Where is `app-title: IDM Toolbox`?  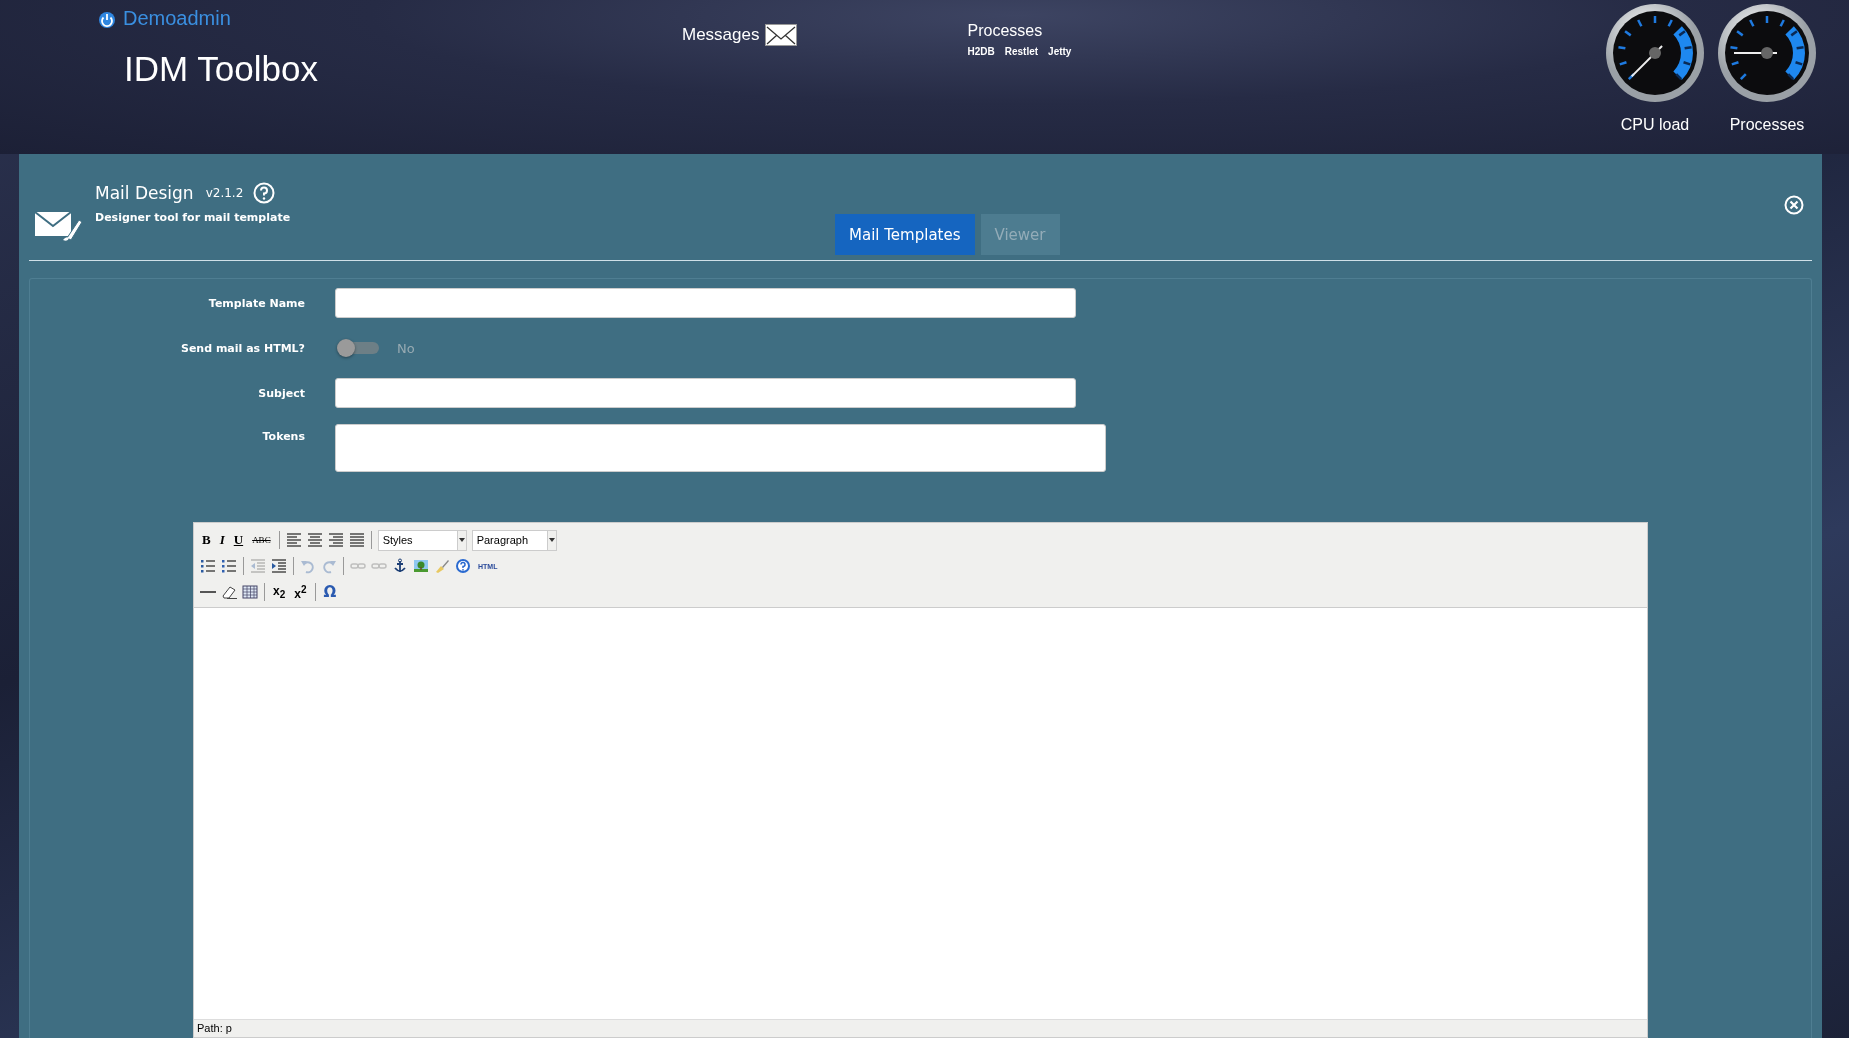 app-title: IDM Toolbox is located at coordinates (221, 69).